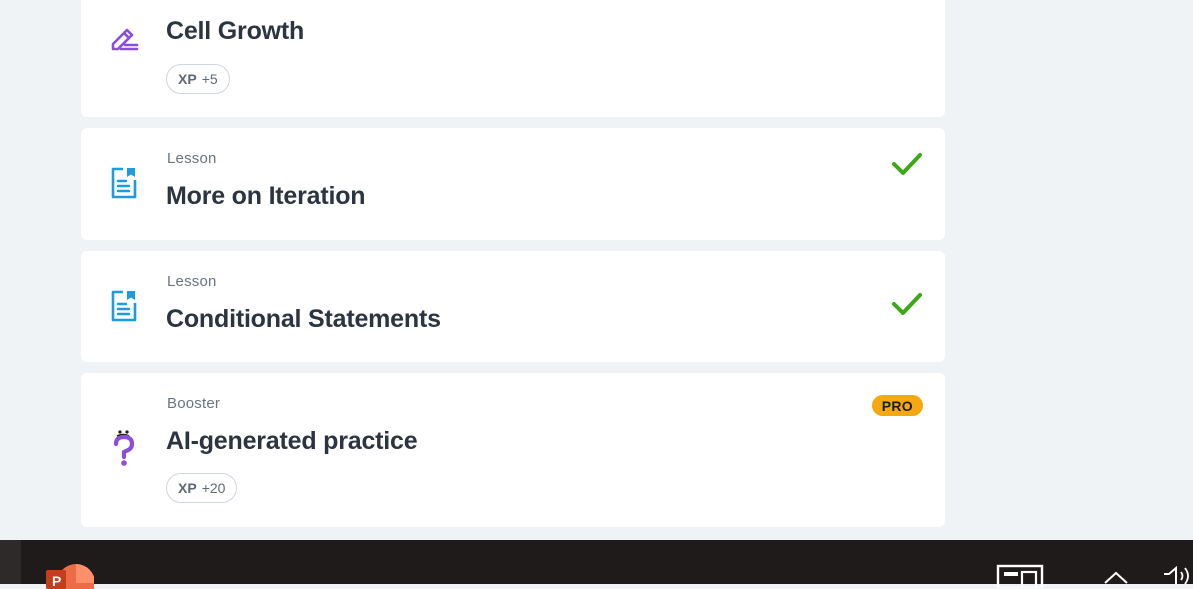  I want to click on svg-text: P, so click(56, 581).